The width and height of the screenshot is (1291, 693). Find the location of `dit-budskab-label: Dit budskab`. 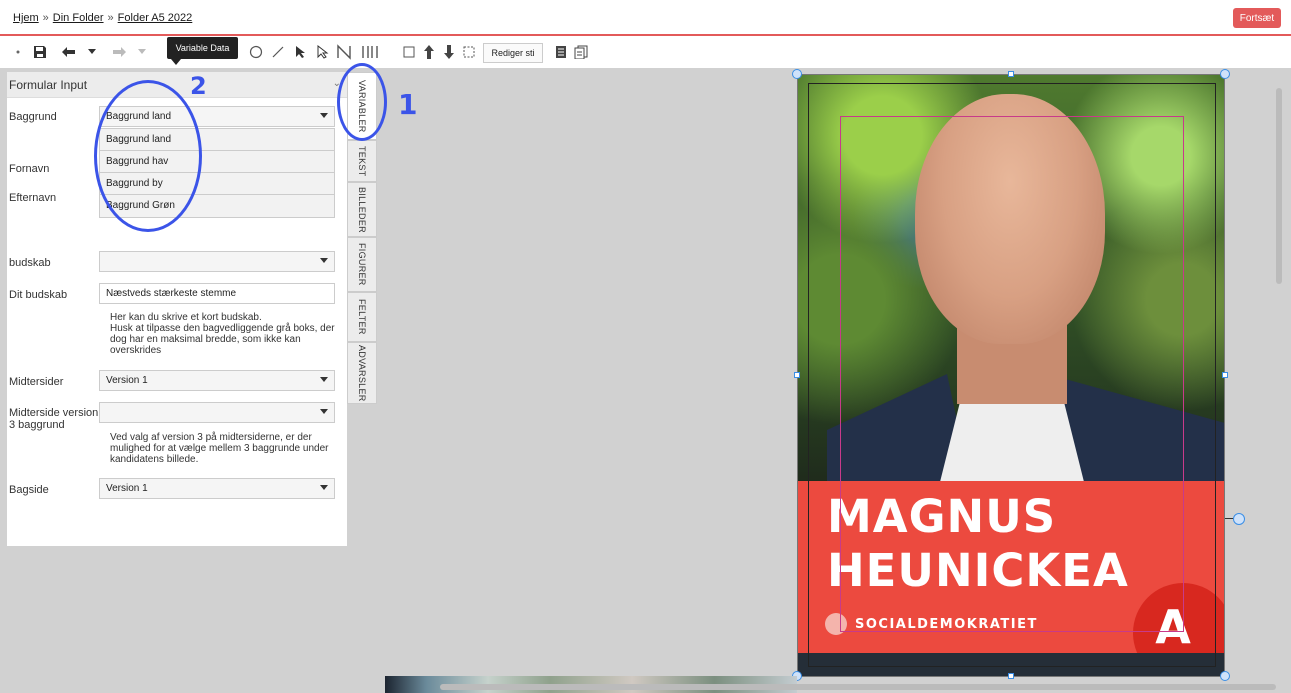

dit-budskab-label: Dit budskab is located at coordinates (38, 295).